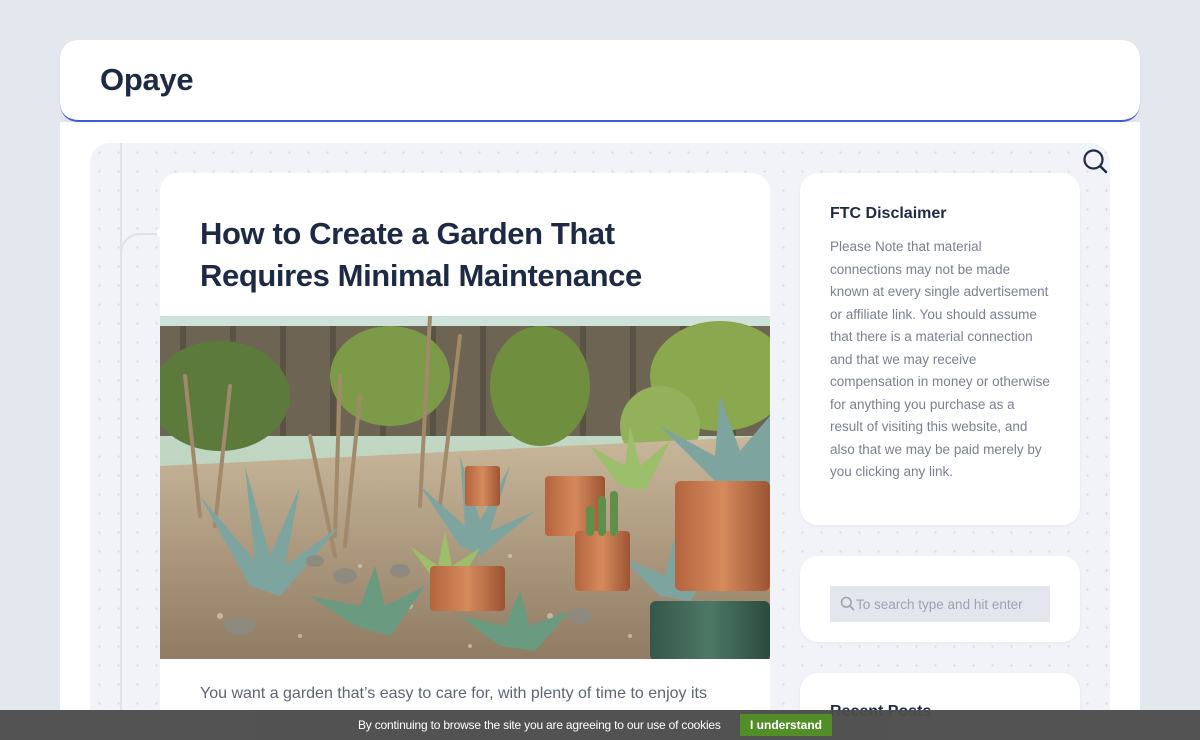 The width and height of the screenshot is (1200, 740). I want to click on site-title: Opaye, so click(147, 80).